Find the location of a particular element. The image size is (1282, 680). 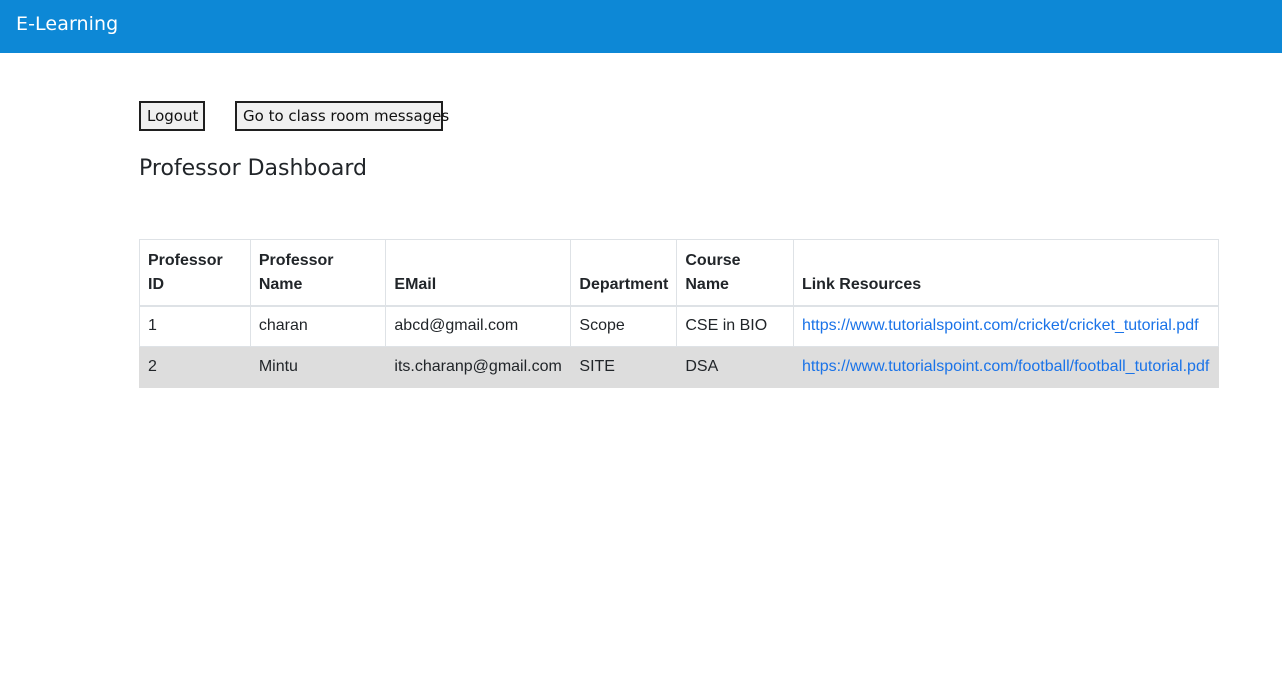

cell-email: its.charanp@gmail.com is located at coordinates (478, 367).